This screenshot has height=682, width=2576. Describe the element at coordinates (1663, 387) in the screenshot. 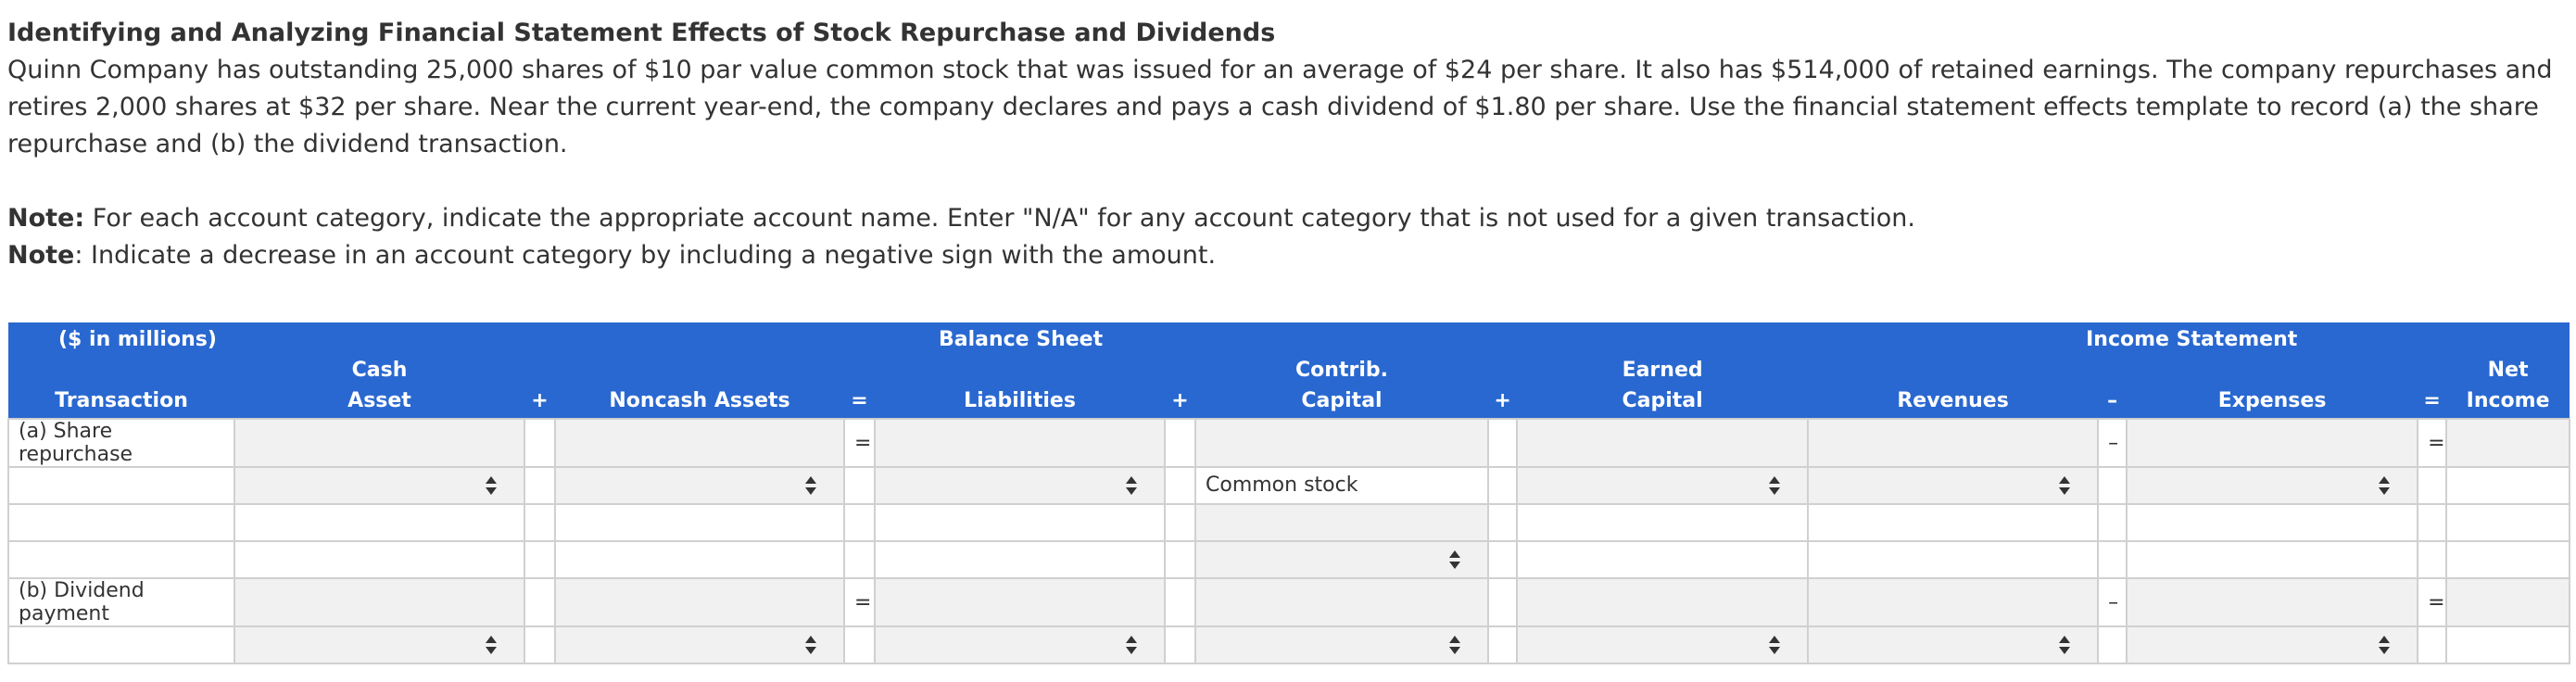

I see `col-earned-capital: Earned Capital` at that location.